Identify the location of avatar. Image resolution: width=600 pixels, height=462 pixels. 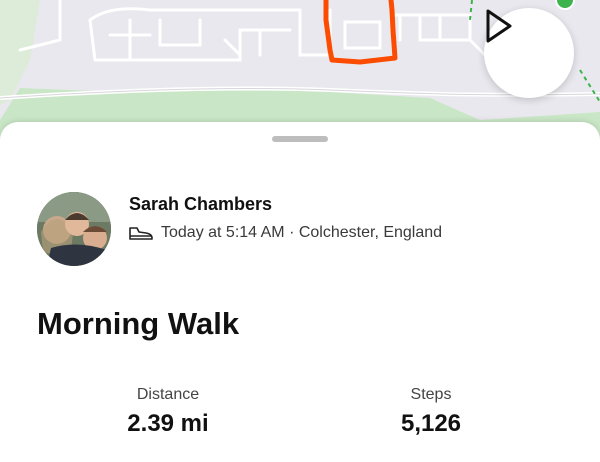
(74, 229).